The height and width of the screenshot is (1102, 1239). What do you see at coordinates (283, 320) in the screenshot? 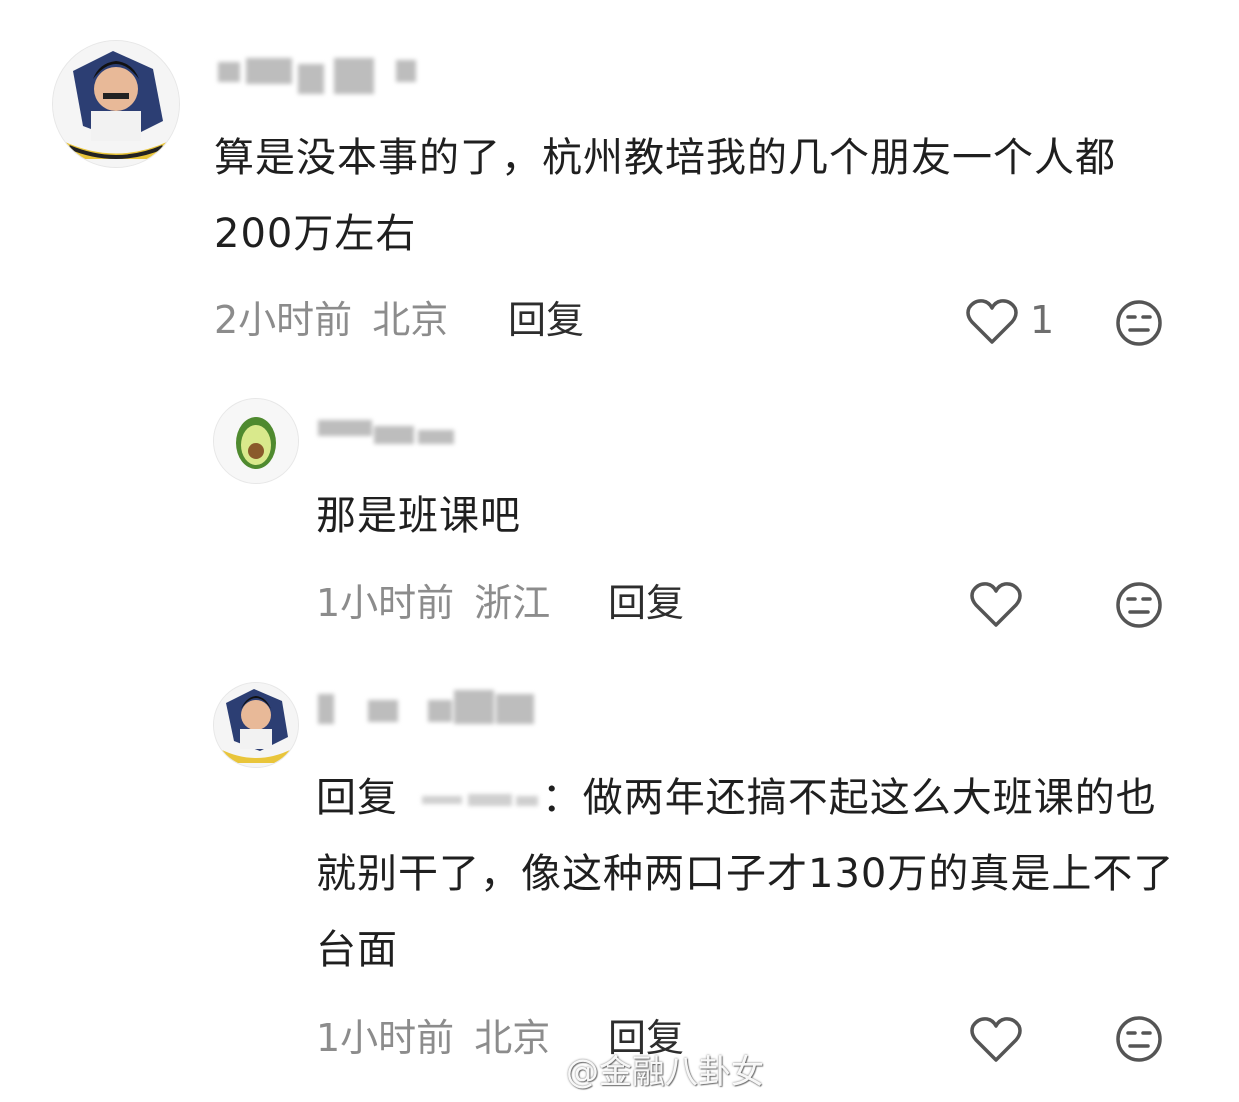
I see `comment-time: 2小时前` at bounding box center [283, 320].